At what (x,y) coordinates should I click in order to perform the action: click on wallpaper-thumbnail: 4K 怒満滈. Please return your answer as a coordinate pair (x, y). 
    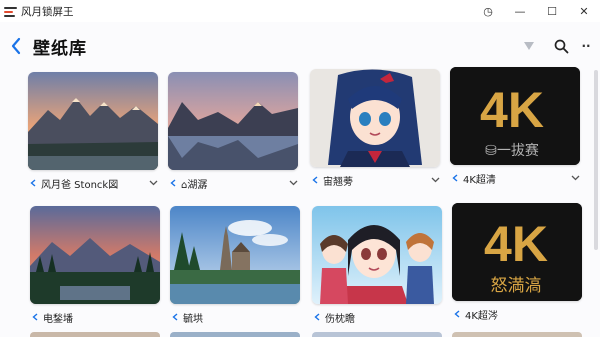
    Looking at the image, I should click on (517, 252).